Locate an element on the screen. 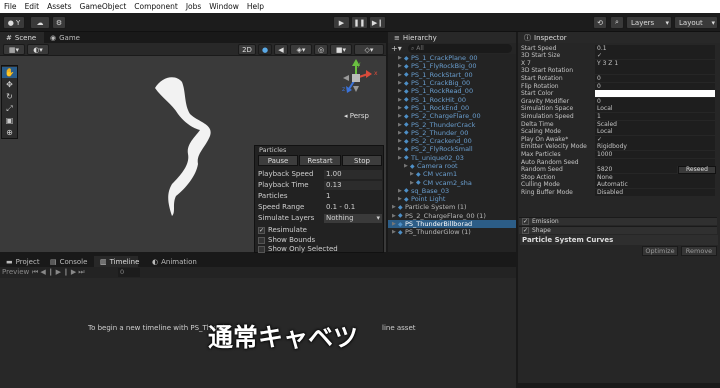 The height and width of the screenshot is (388, 720). hidden-objects-toggle: ◎ is located at coordinates (321, 49).